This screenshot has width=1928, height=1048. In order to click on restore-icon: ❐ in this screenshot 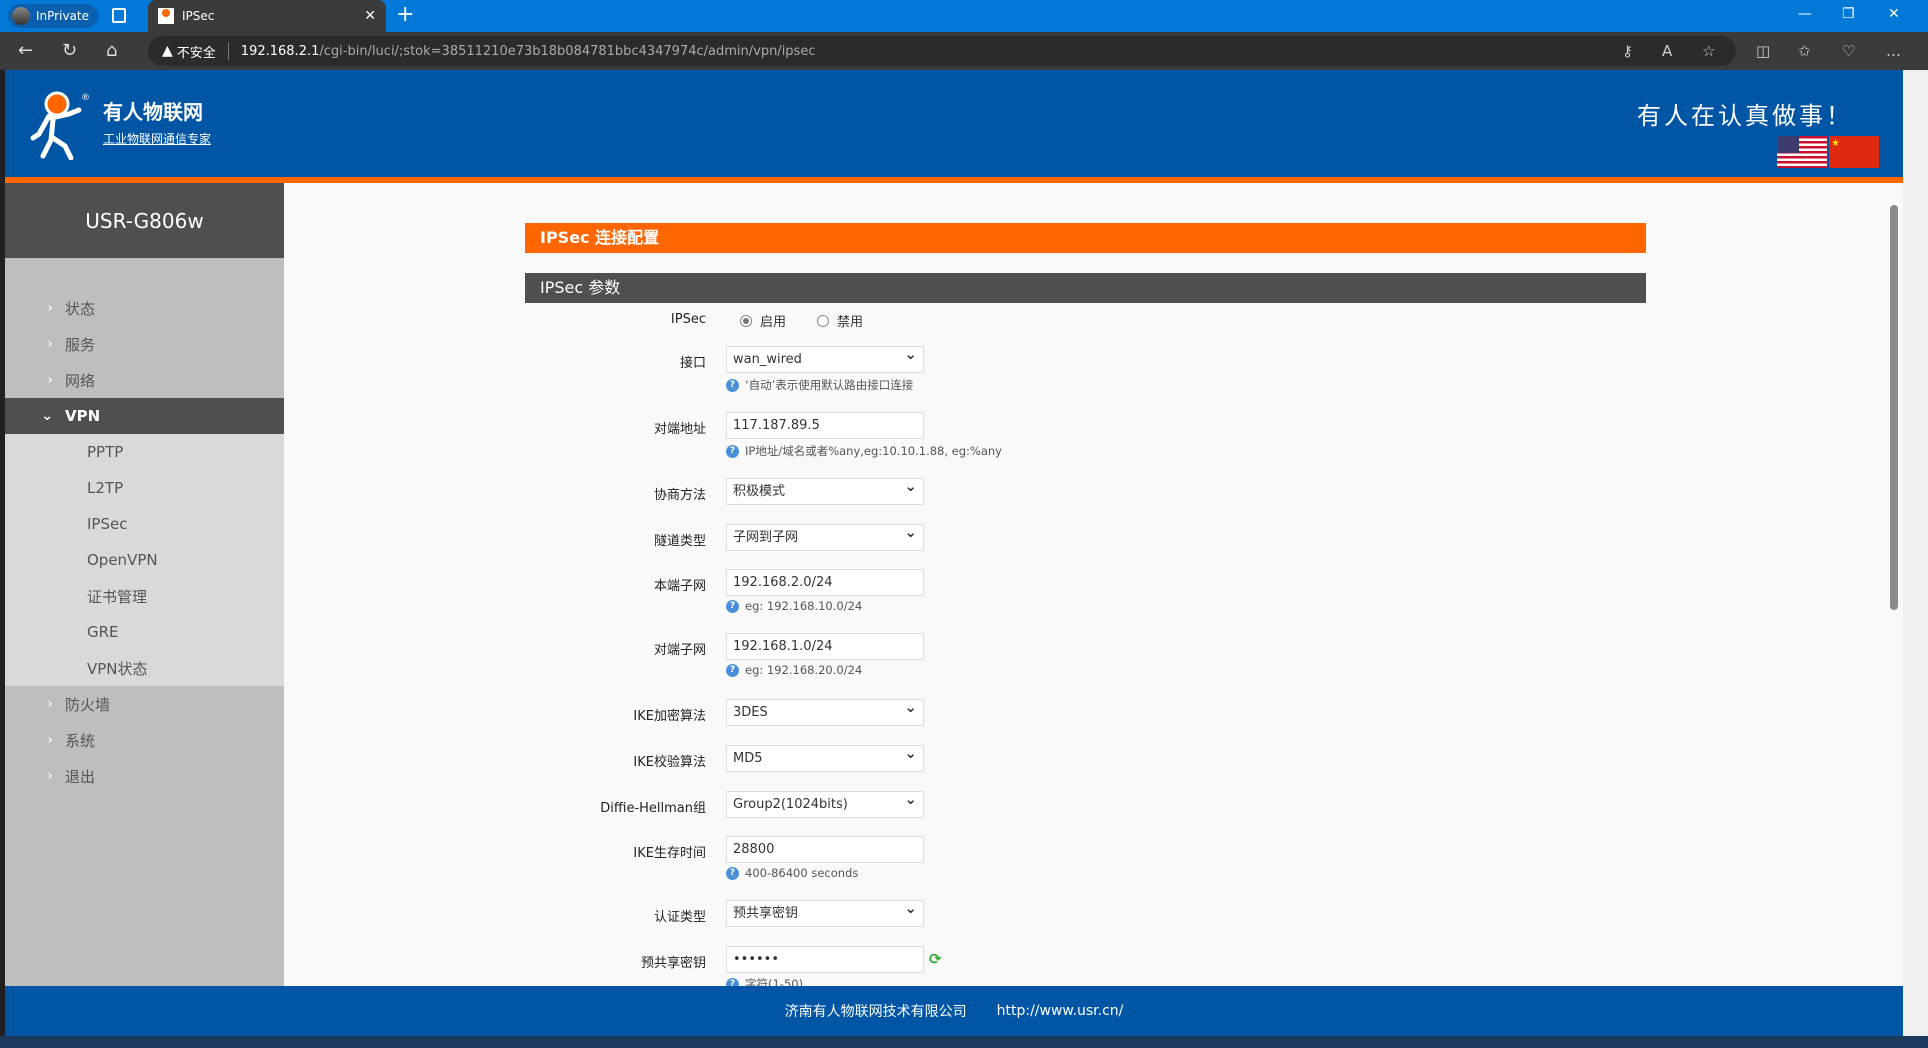, I will do `click(1848, 14)`.